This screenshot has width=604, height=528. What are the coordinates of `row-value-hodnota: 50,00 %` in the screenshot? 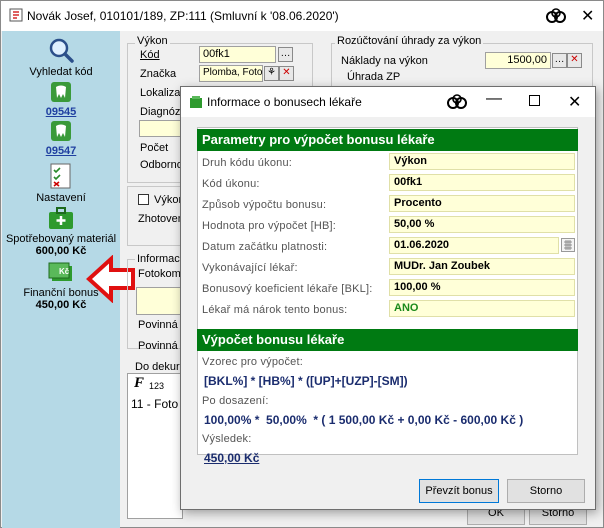 It's located at (482, 224).